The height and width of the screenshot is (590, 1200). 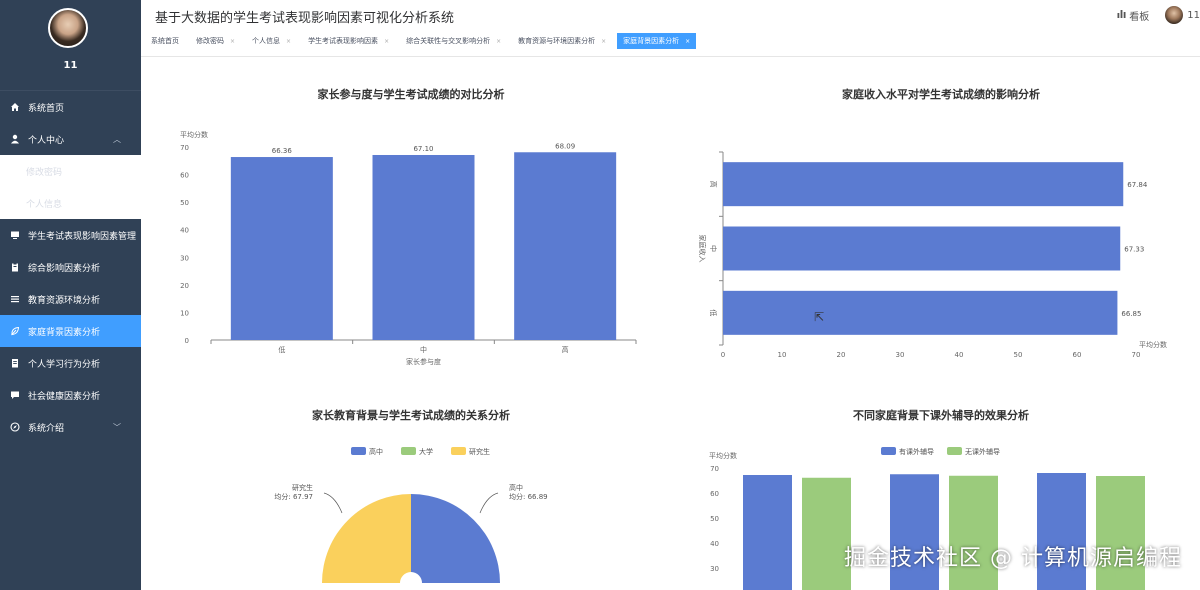 I want to click on tab-change-password: 修改密码 ×, so click(x=216, y=41).